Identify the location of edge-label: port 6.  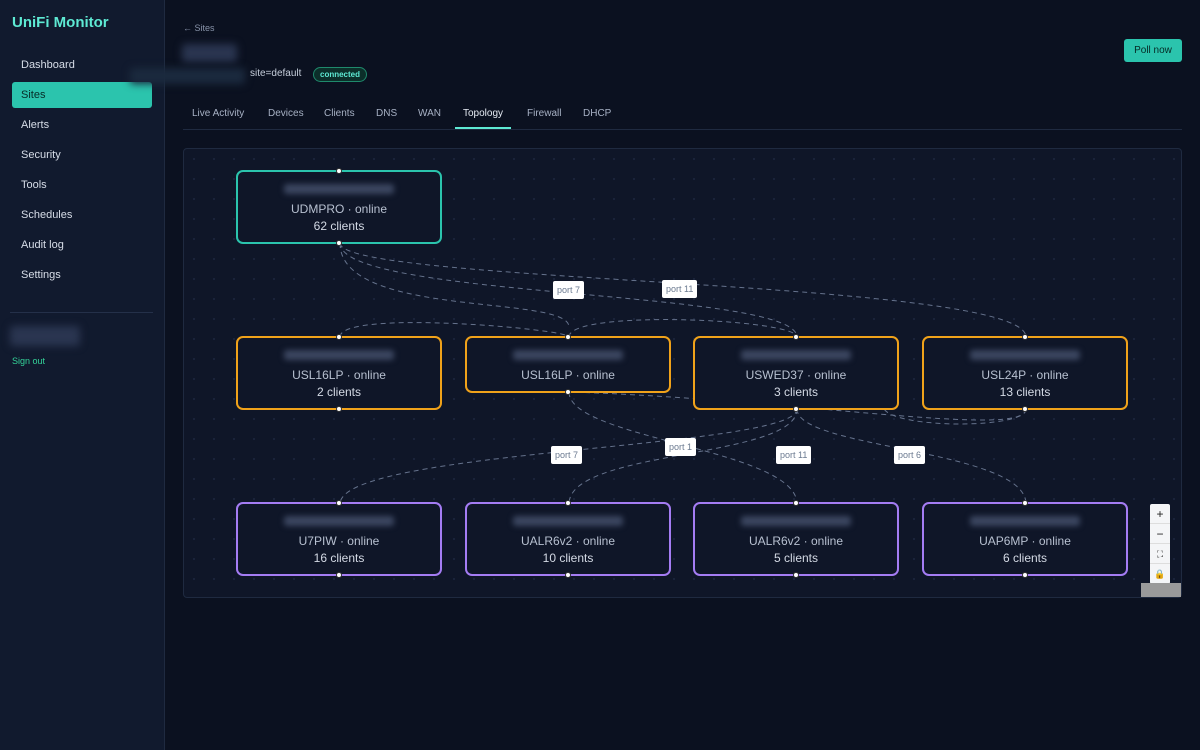
(910, 455).